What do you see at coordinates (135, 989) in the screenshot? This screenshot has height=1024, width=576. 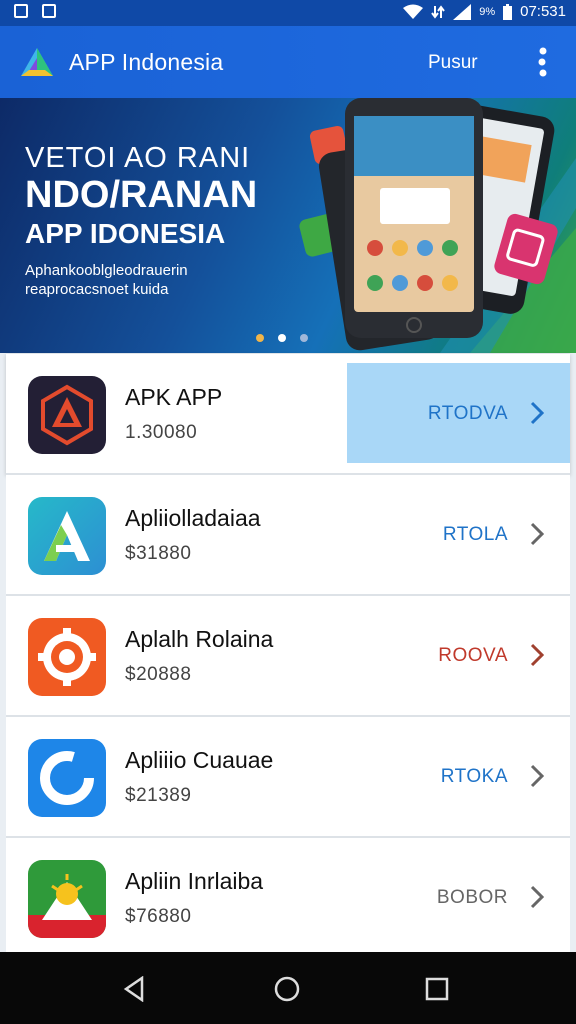 I see `back-icon` at bounding box center [135, 989].